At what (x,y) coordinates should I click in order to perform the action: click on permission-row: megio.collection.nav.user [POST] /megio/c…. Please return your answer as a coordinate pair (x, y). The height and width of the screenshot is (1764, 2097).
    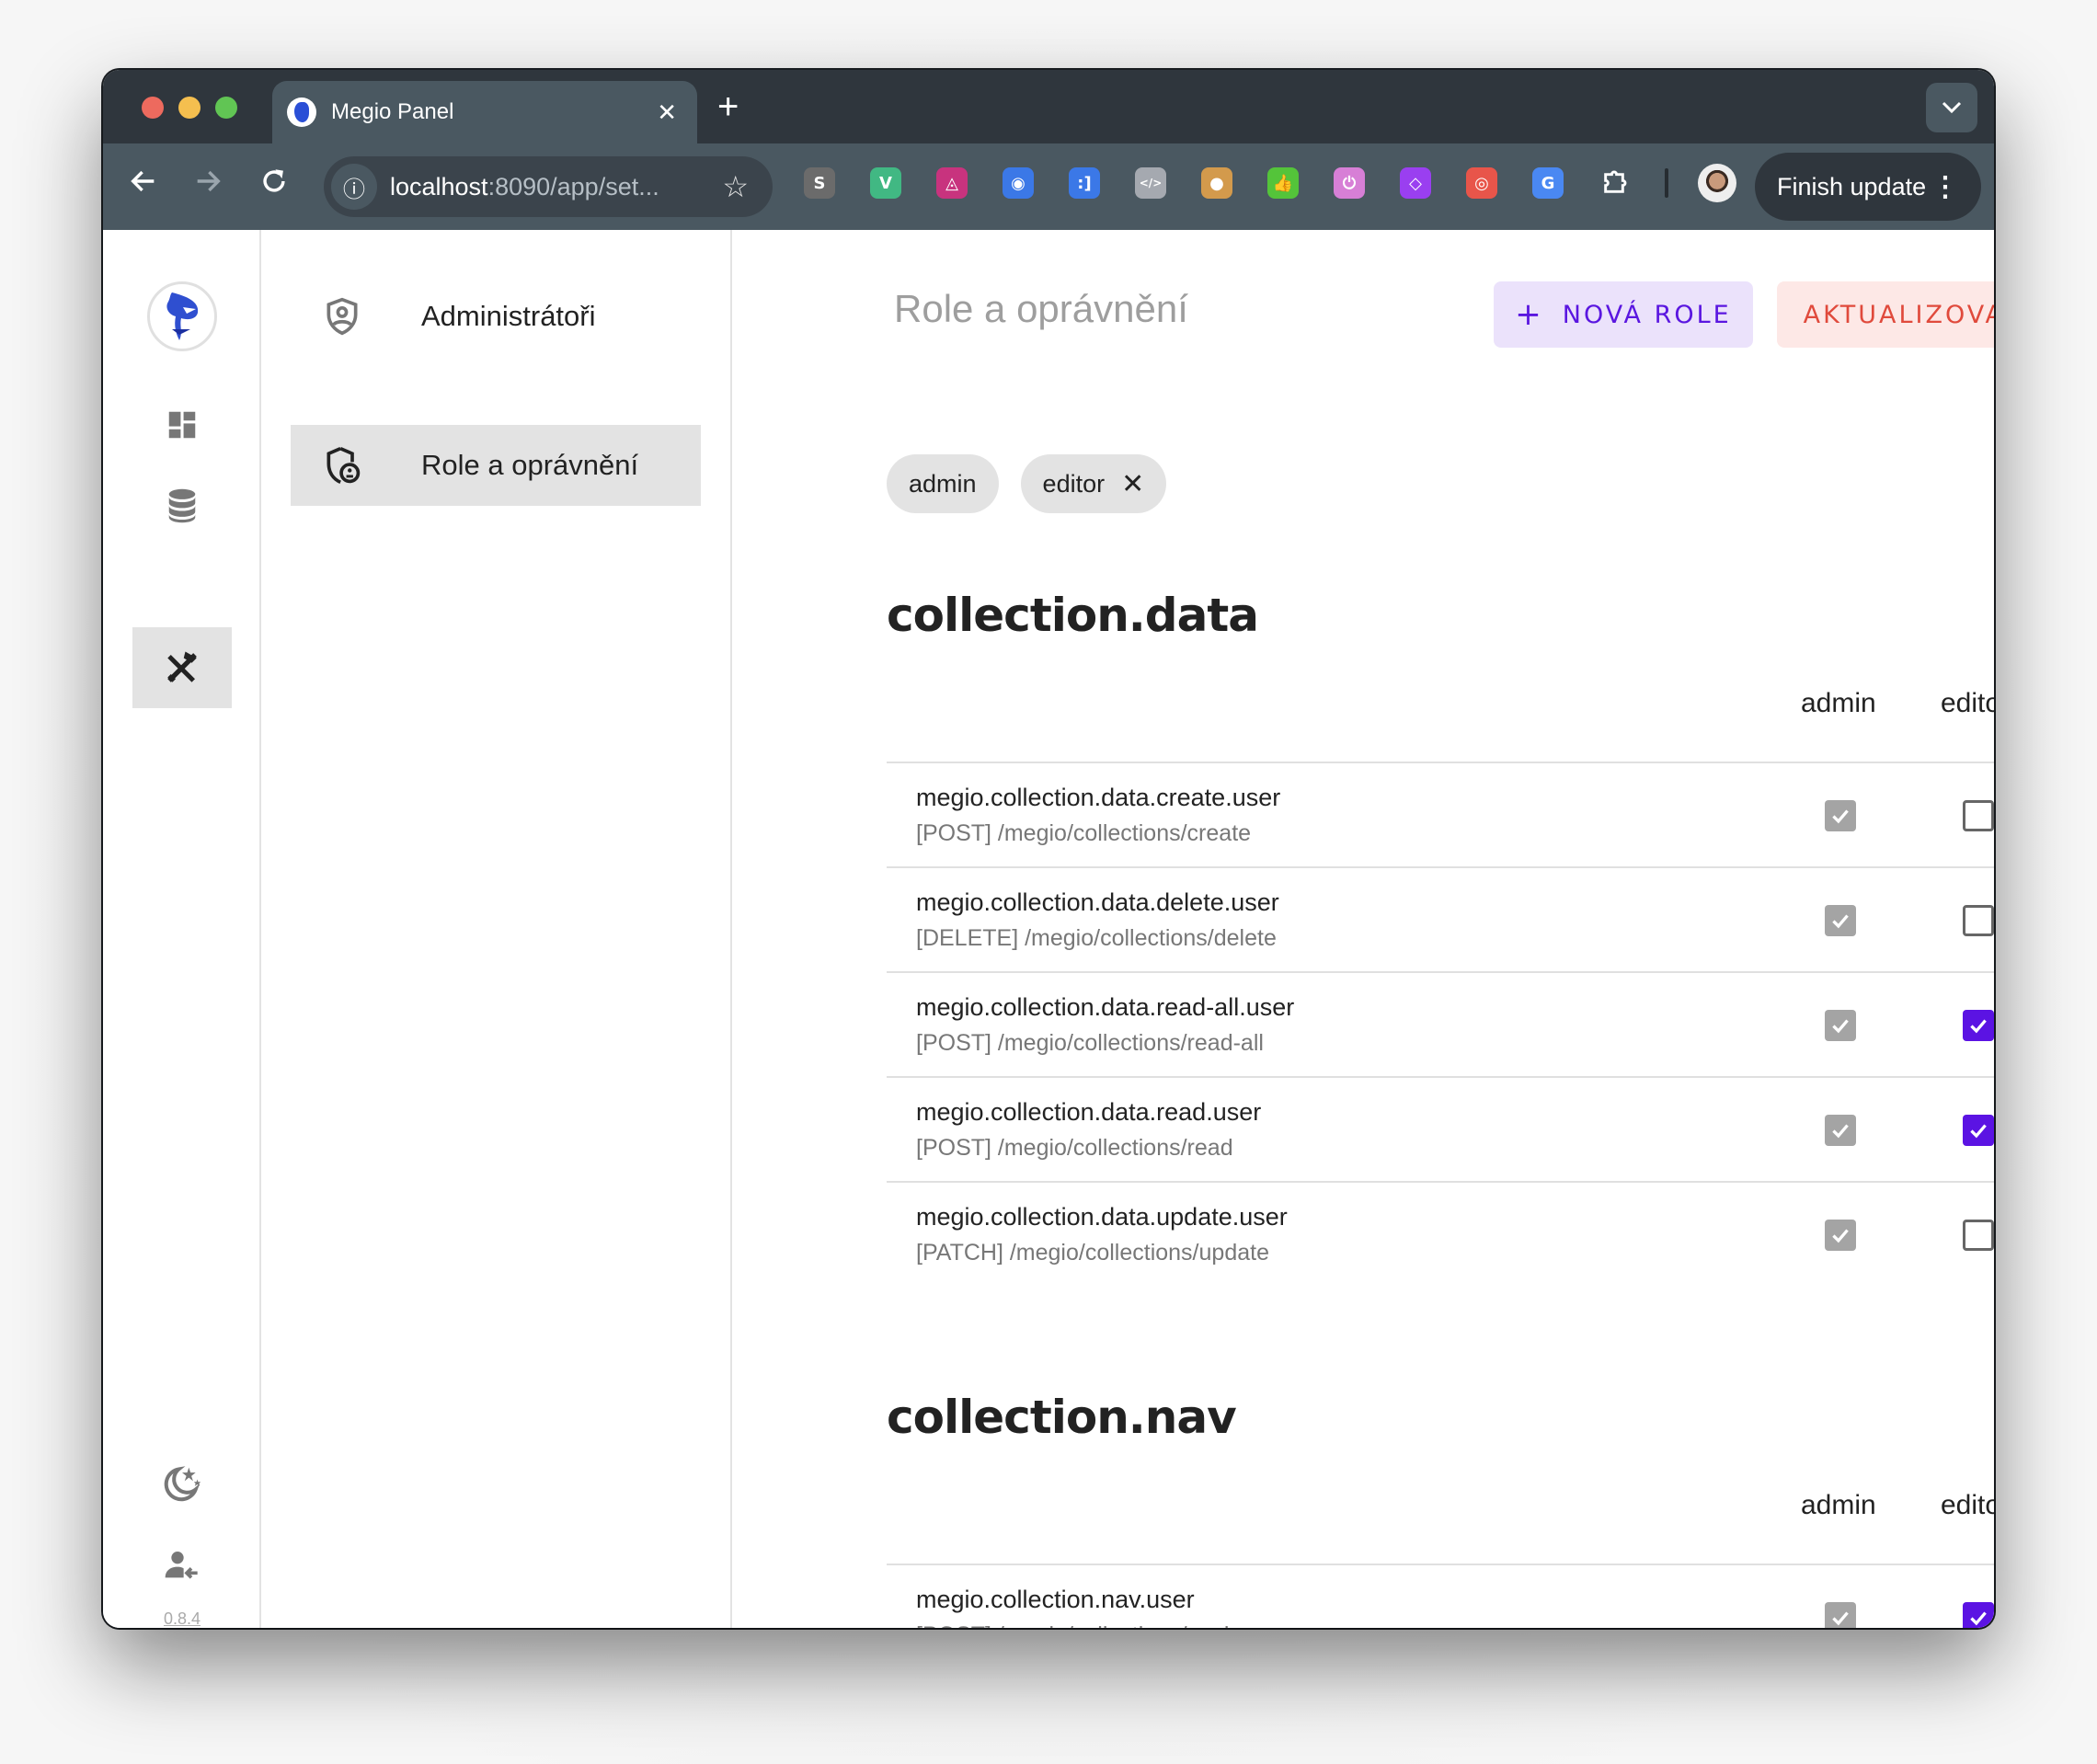
    Looking at the image, I should click on (1440, 1596).